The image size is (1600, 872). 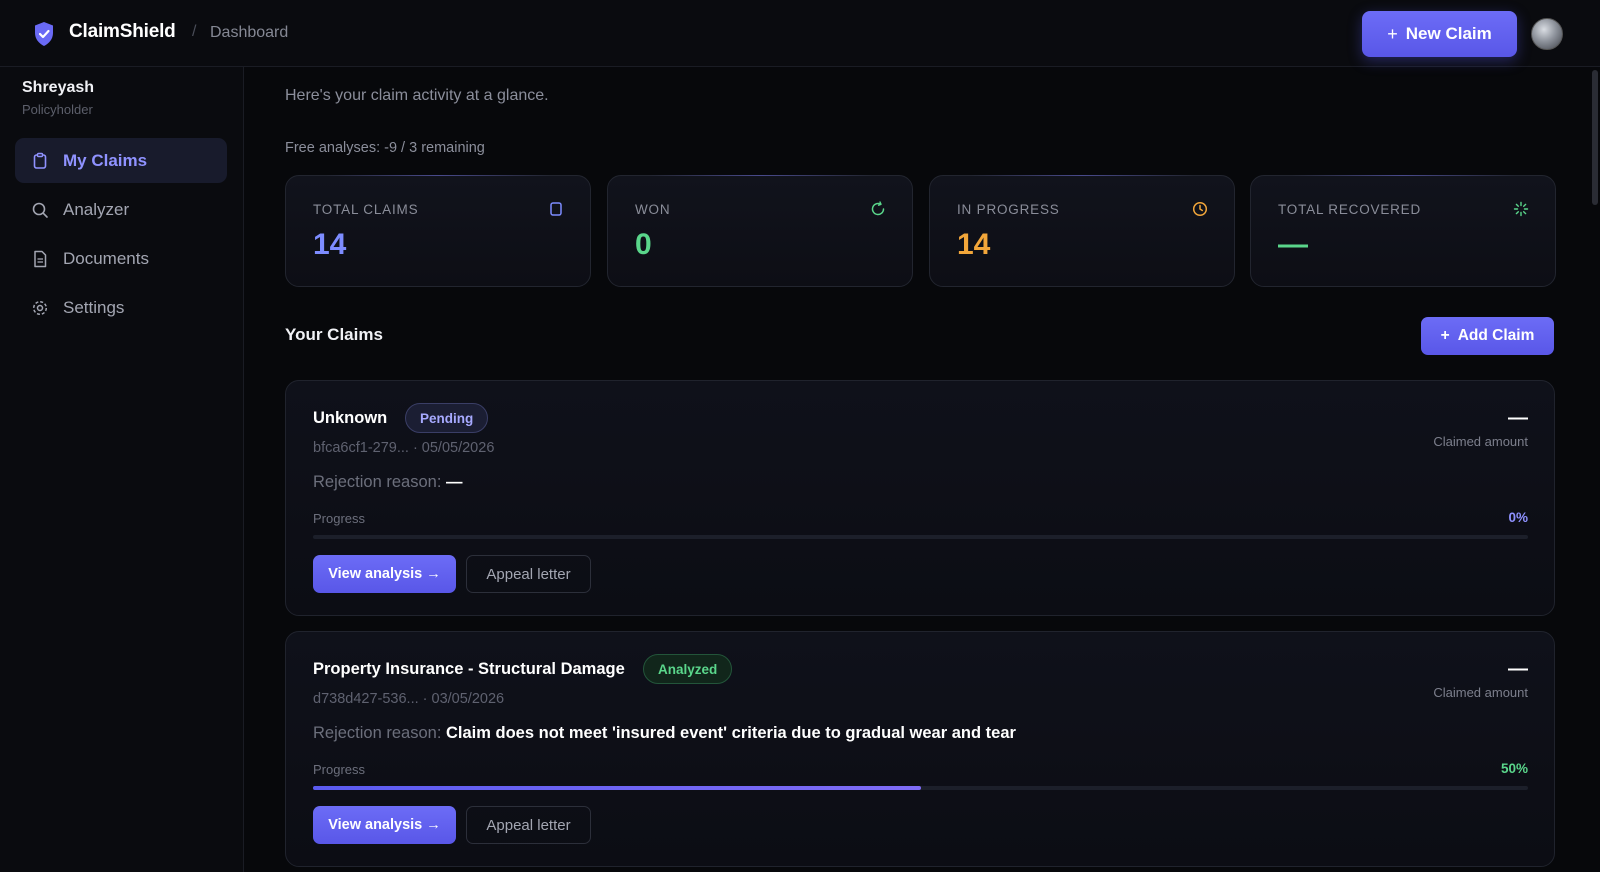 What do you see at coordinates (1403, 231) in the screenshot?
I see `stat-card-total-recovered: TOTAL RECOVERED —` at bounding box center [1403, 231].